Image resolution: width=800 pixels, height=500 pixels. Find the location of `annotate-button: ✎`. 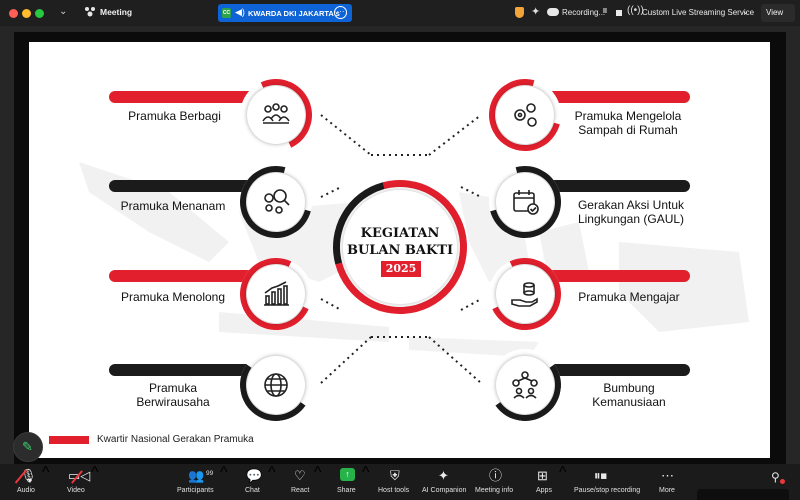

annotate-button: ✎ is located at coordinates (28, 447).